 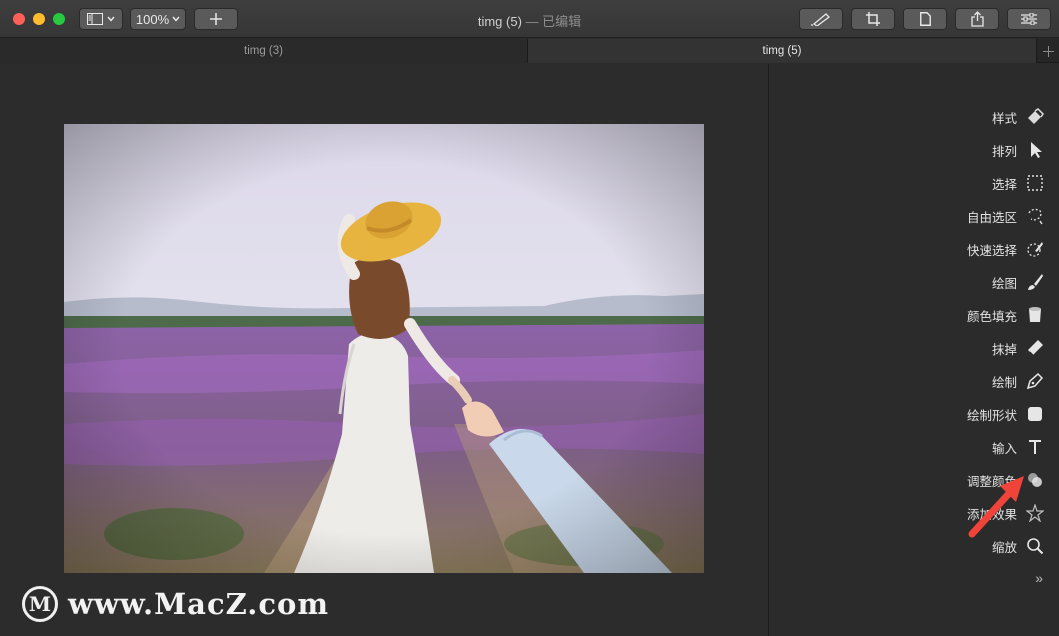 I want to click on watermark-logo-letter: M, so click(x=40, y=604).